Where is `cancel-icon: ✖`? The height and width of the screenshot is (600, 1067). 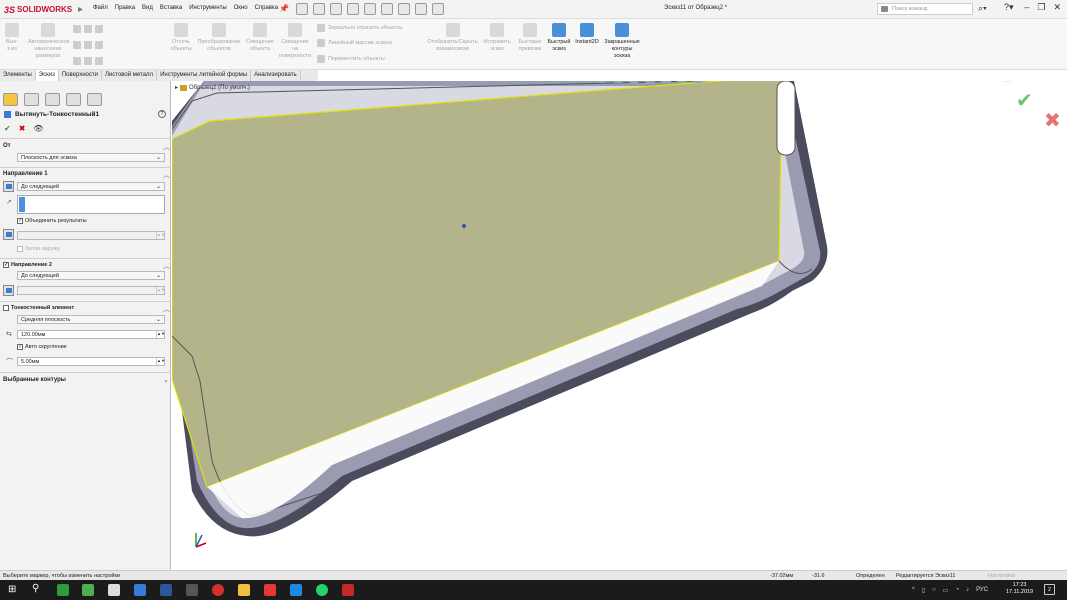
cancel-icon: ✖ is located at coordinates (22, 128).